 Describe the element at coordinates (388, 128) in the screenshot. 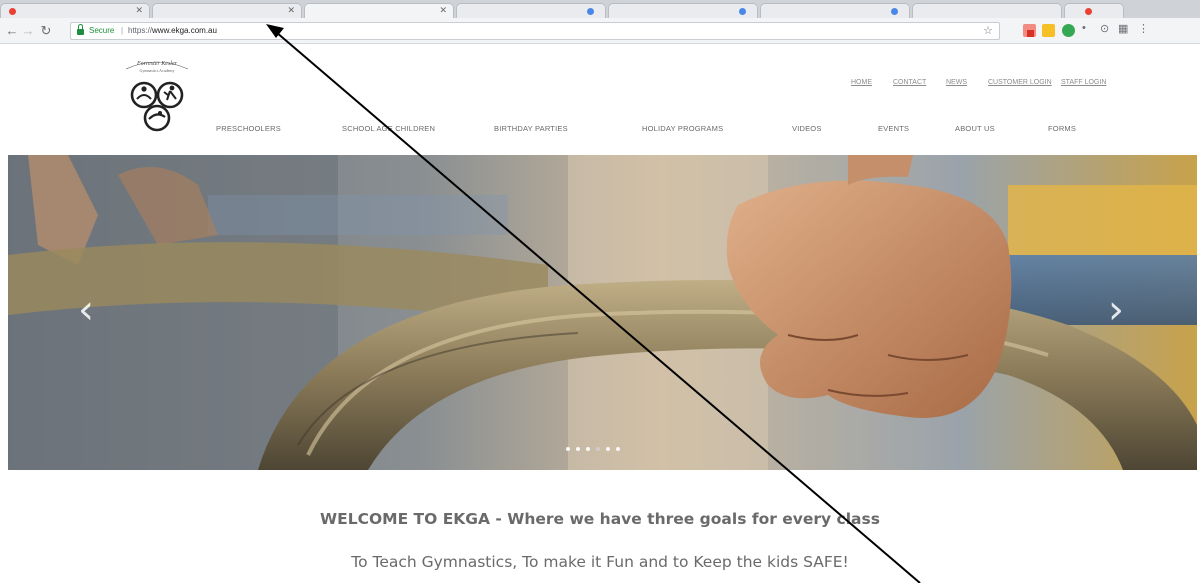

I see `main-nav-school-age-children: SCHOOL AGE CHILDREN` at that location.